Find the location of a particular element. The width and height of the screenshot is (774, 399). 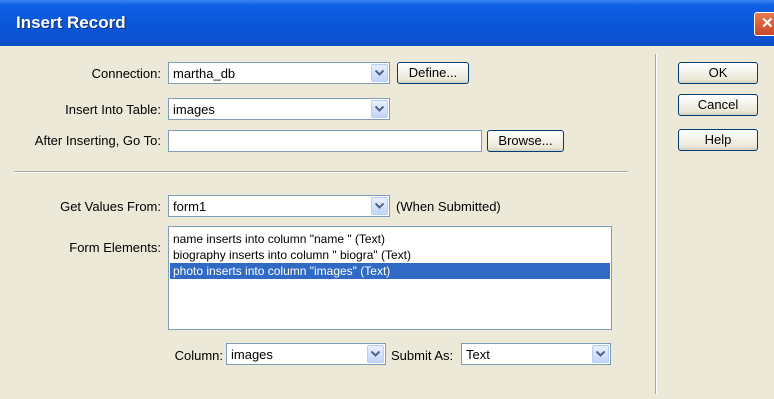

help-button: Help is located at coordinates (718, 140).